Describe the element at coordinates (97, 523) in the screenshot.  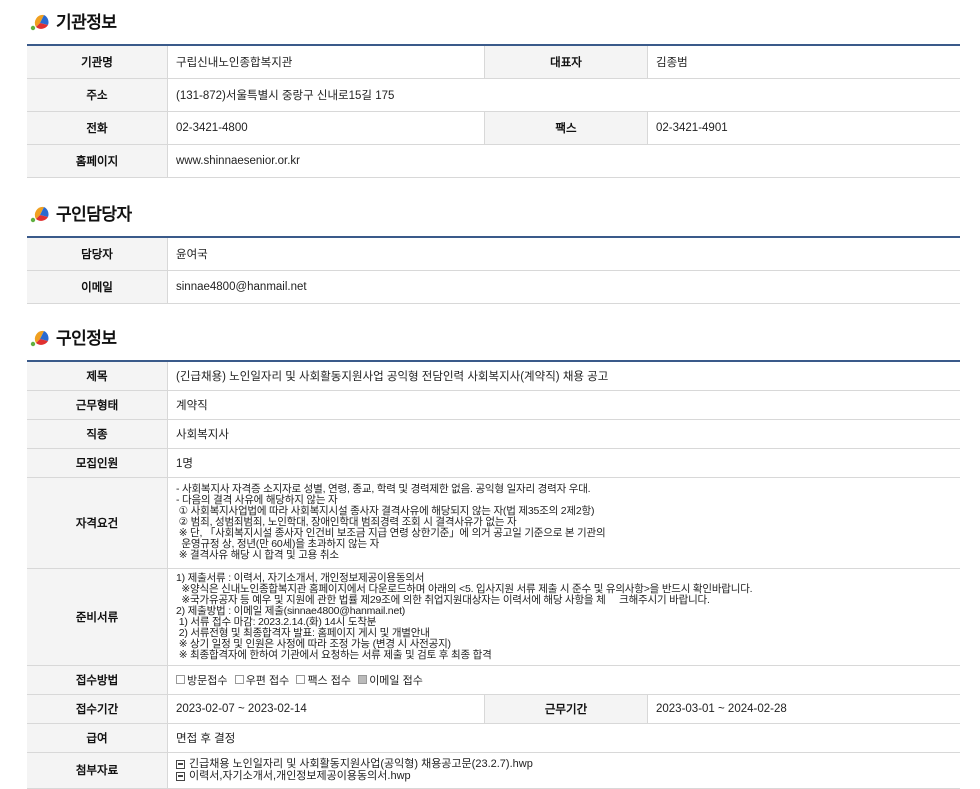
I see `qualification-label: 자격요건` at that location.